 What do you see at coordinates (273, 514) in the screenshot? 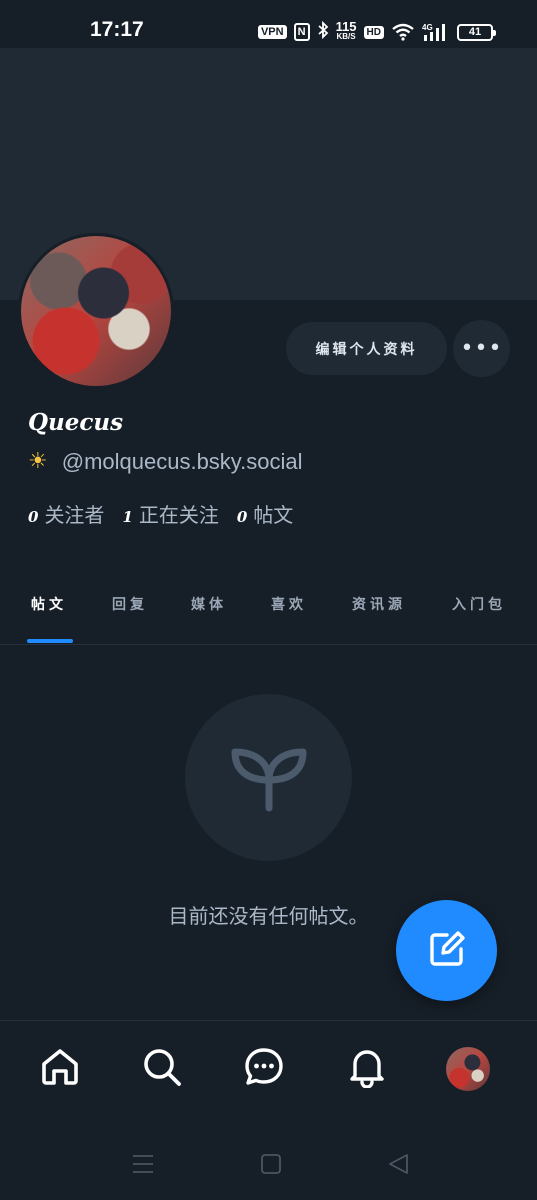
I see `posts-label: 帖文` at bounding box center [273, 514].